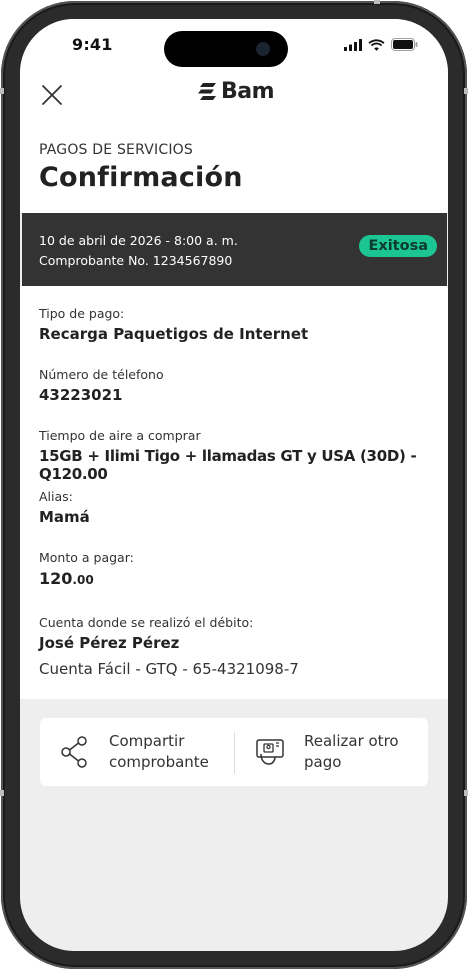  Describe the element at coordinates (146, 622) in the screenshot. I see `account-label: Cuenta donde se realizó el débito:` at that location.